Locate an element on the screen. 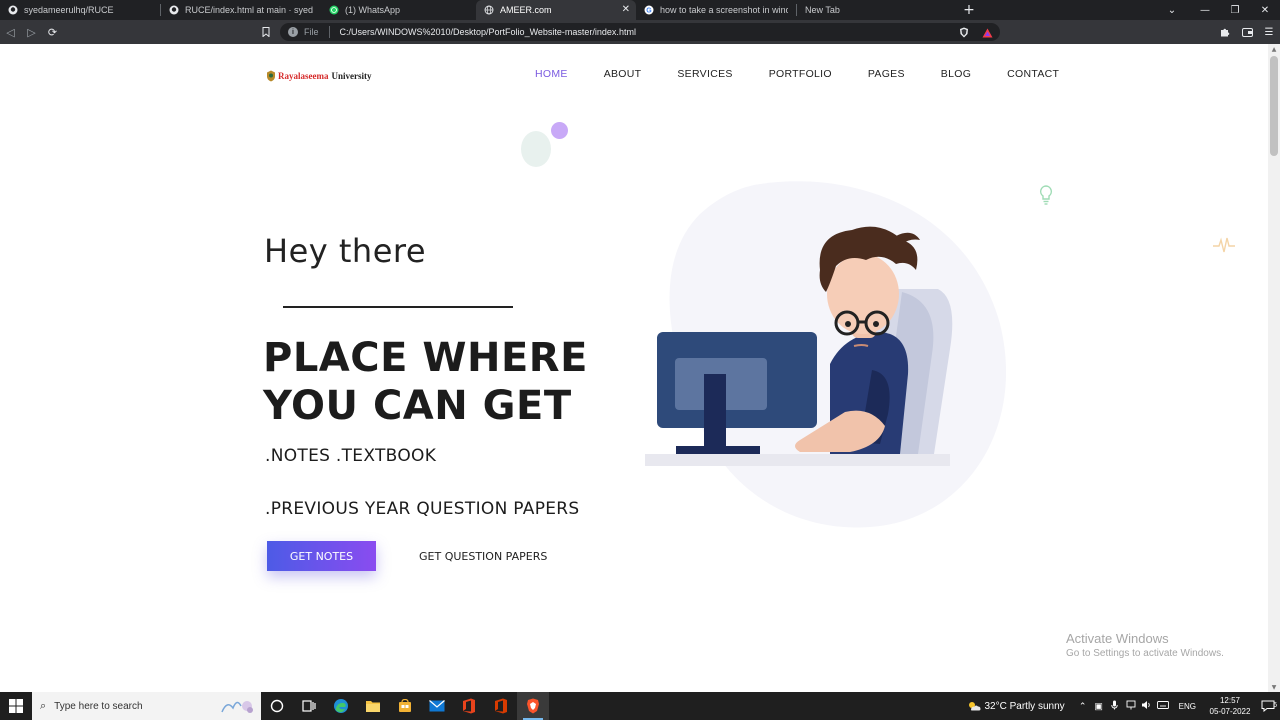 The width and height of the screenshot is (1280, 720). new-tab-plus-icon: + is located at coordinates (969, 10).